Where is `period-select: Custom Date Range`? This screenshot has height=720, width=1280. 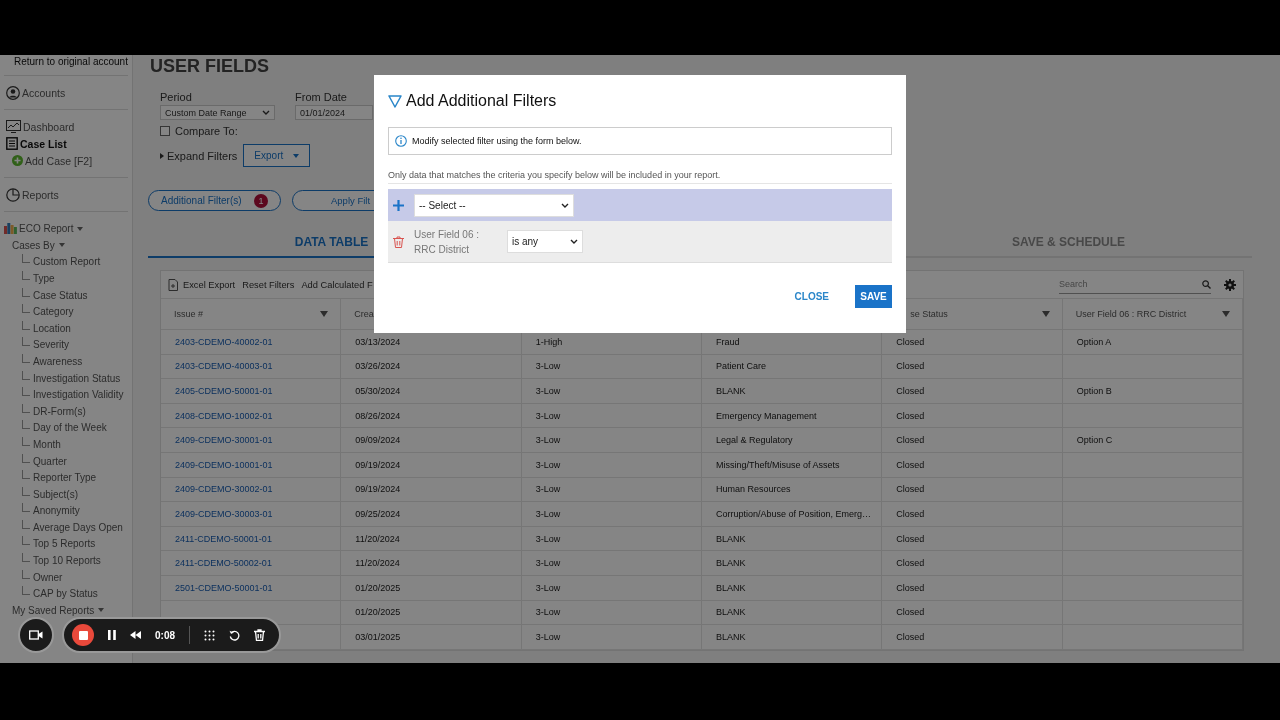
period-select: Custom Date Range is located at coordinates (217, 112).